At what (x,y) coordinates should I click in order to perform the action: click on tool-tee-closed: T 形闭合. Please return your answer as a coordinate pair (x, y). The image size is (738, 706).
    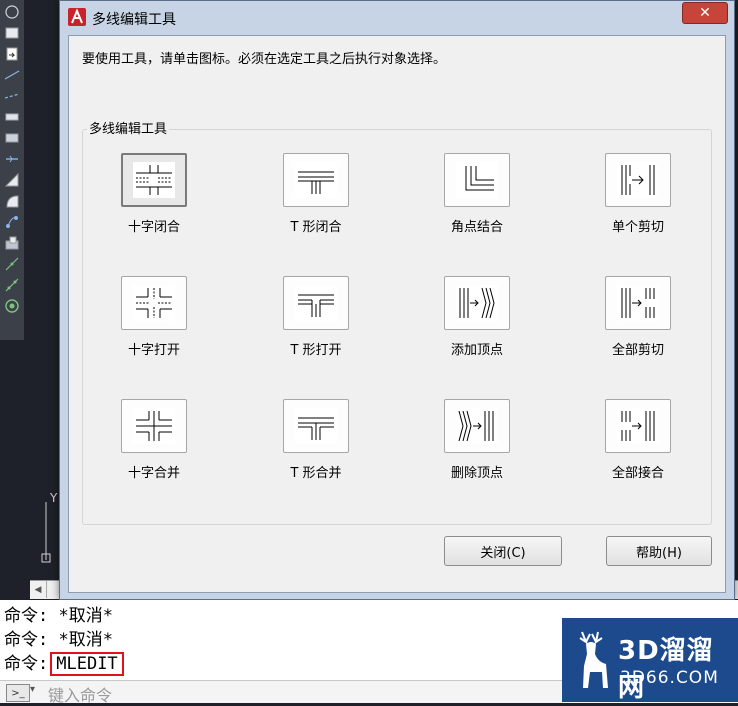
    Looking at the image, I should click on (319, 203).